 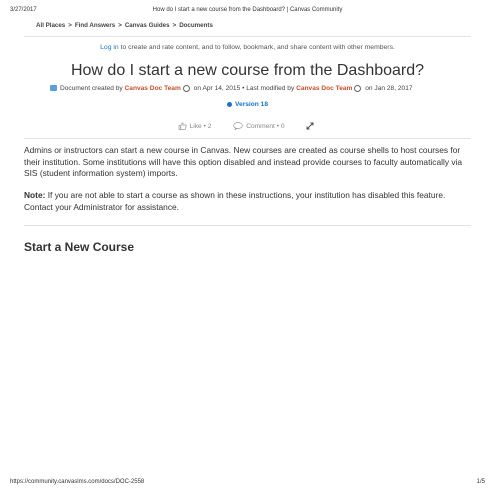 I want to click on like-button: Like • 2, so click(x=195, y=126).